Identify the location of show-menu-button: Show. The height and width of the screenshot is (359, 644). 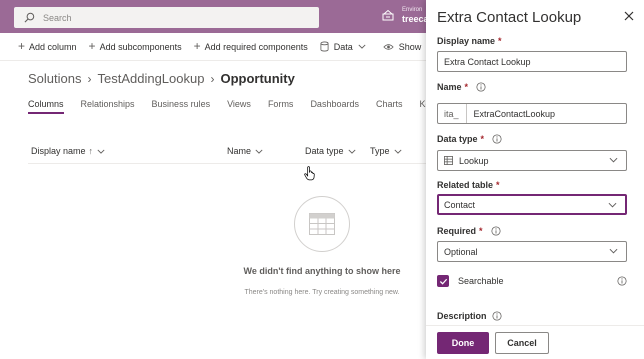
(402, 46).